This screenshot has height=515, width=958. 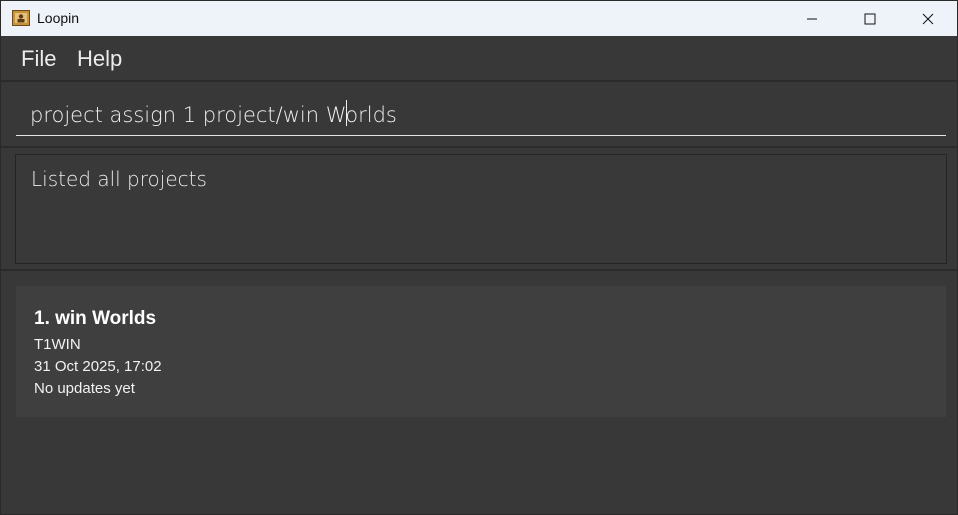 I want to click on menu-bar: File Help, so click(x=479, y=59).